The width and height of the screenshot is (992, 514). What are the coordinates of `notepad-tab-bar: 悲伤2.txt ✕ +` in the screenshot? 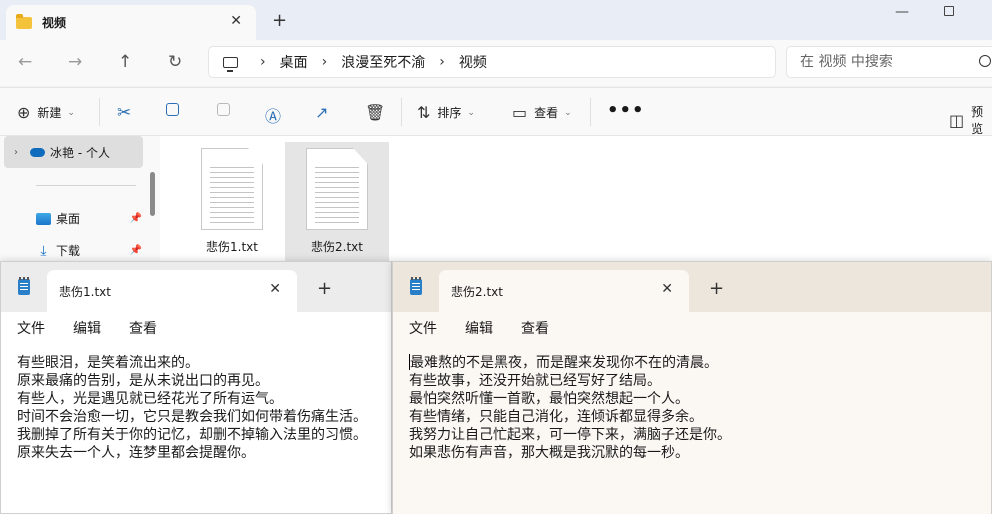 It's located at (692, 287).